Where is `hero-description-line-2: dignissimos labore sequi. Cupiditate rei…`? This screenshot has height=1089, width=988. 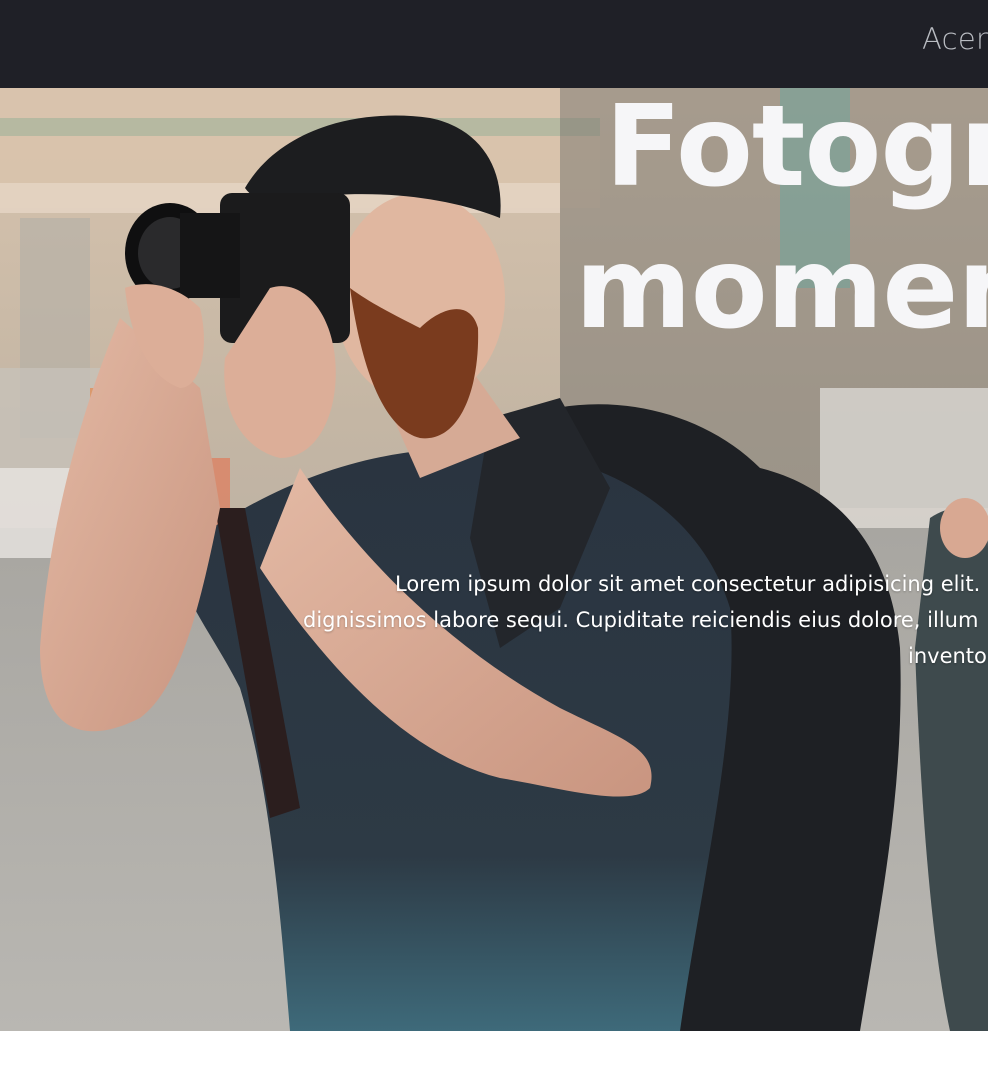
hero-description-line-2: dignissimos labore sequi. Cupiditate rei… is located at coordinates (641, 620).